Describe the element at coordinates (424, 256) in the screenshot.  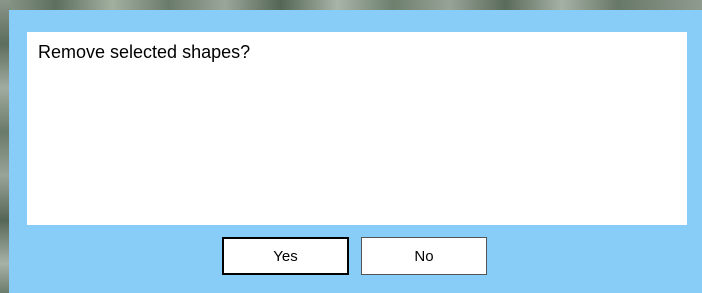
I see `no-button: No` at that location.